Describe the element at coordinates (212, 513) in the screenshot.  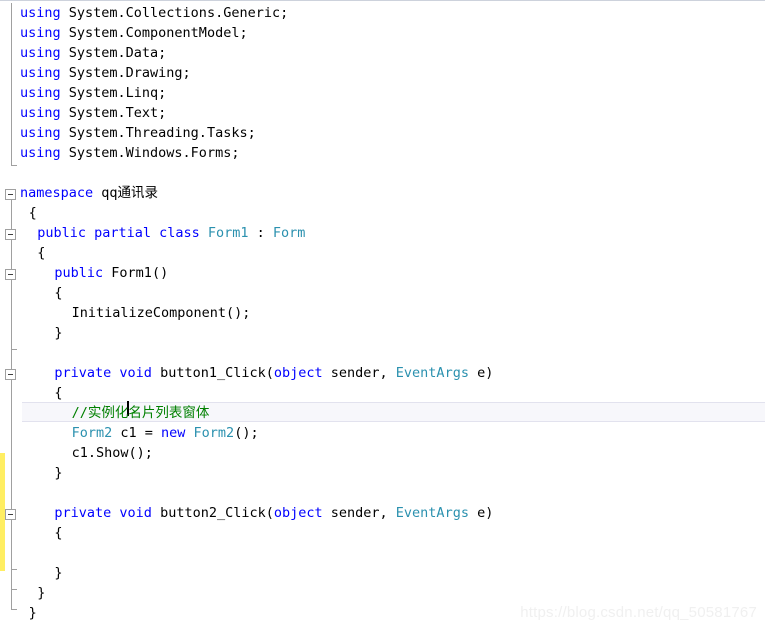
I see `code-token: button2_Click(` at that location.